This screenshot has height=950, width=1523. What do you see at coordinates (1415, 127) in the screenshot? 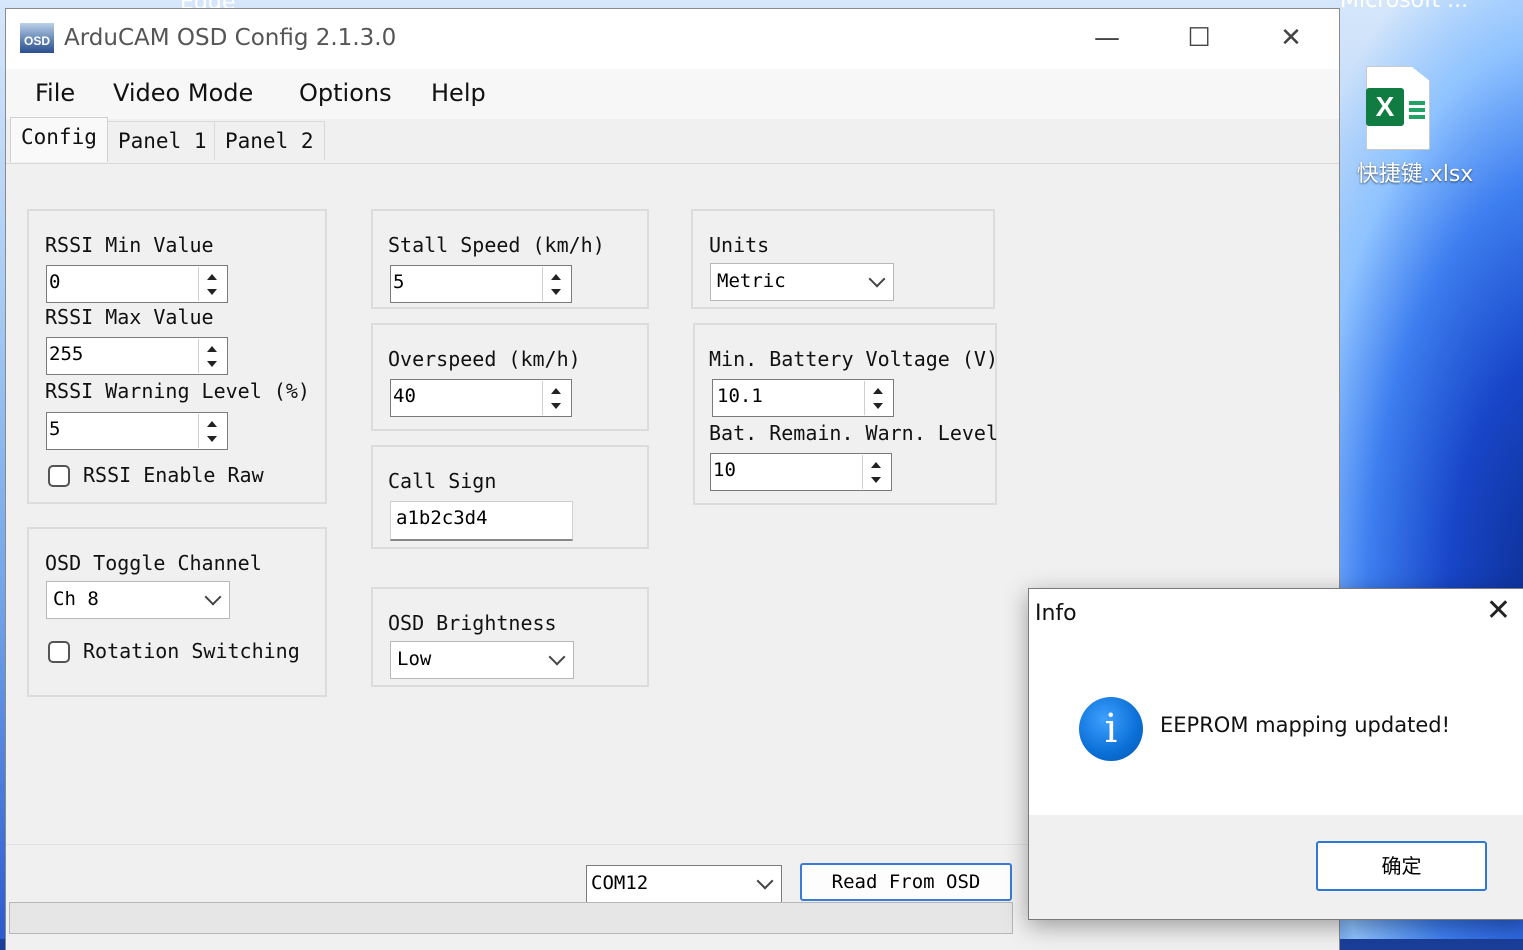
I see `desktop-file-xlsx: X 快捷键.xlsx` at bounding box center [1415, 127].